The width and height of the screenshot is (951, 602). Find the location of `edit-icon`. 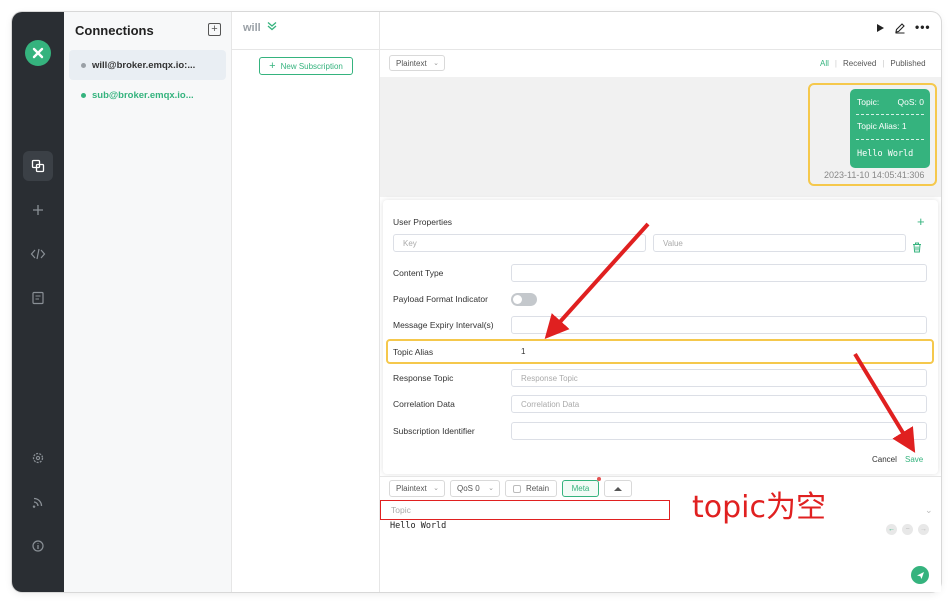

edit-icon is located at coordinates (900, 29).